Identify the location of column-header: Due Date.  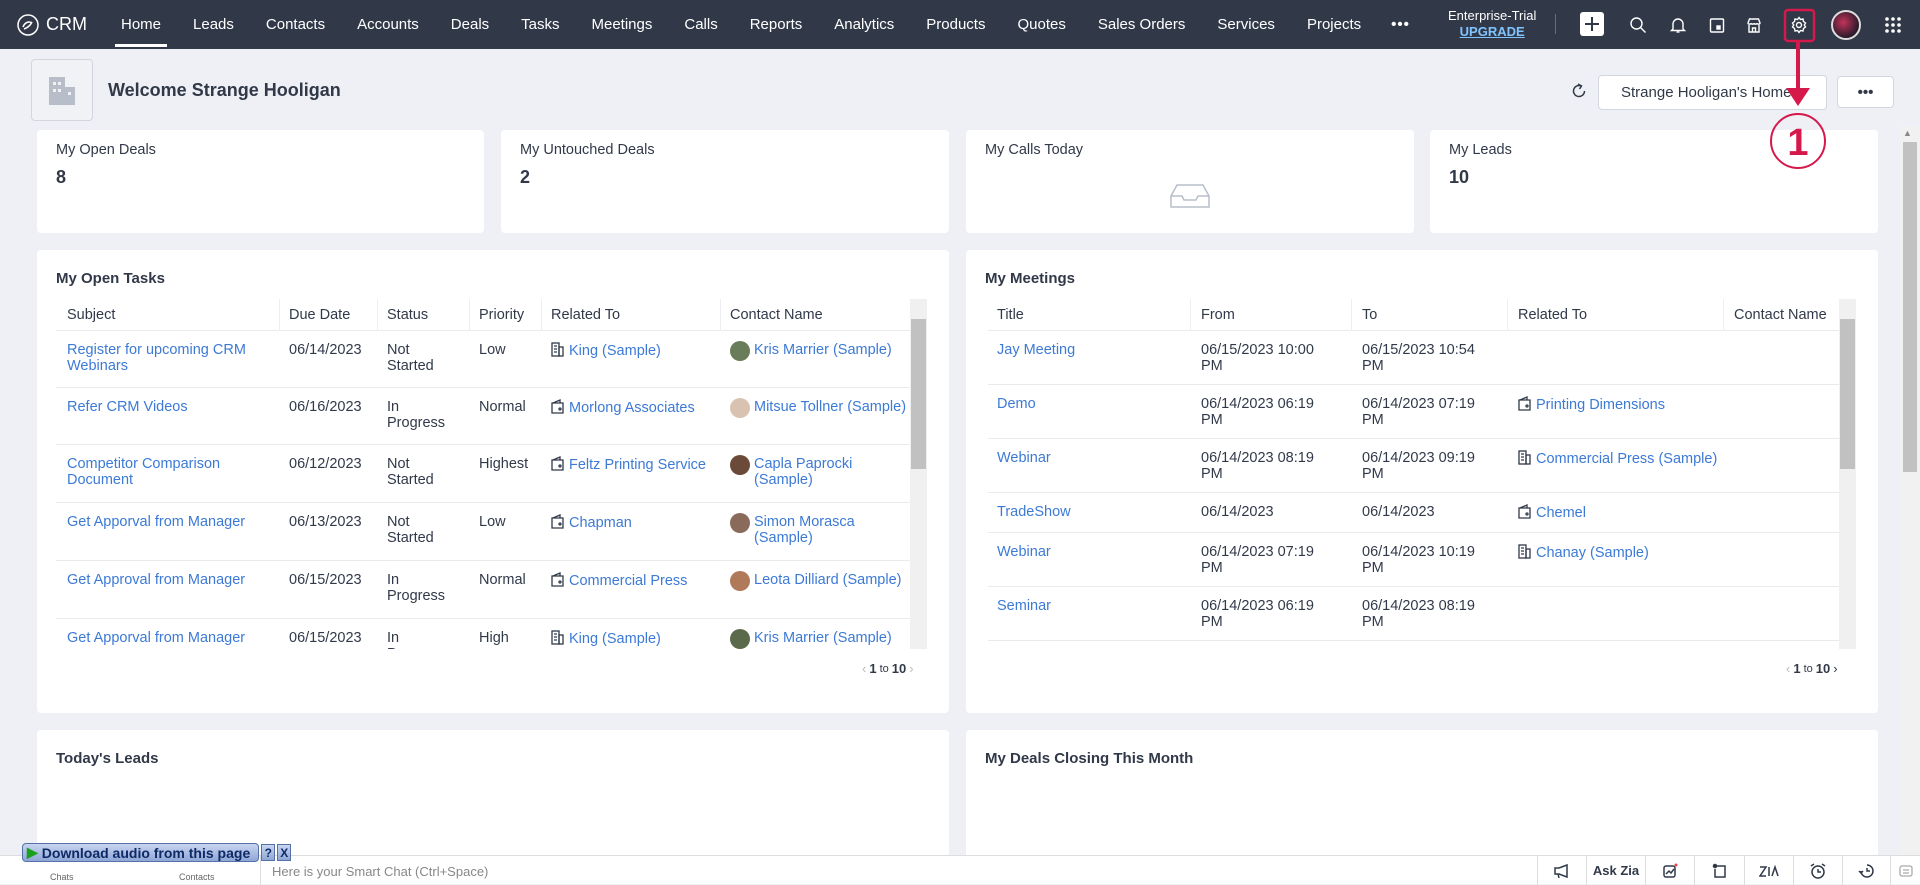
(319, 315).